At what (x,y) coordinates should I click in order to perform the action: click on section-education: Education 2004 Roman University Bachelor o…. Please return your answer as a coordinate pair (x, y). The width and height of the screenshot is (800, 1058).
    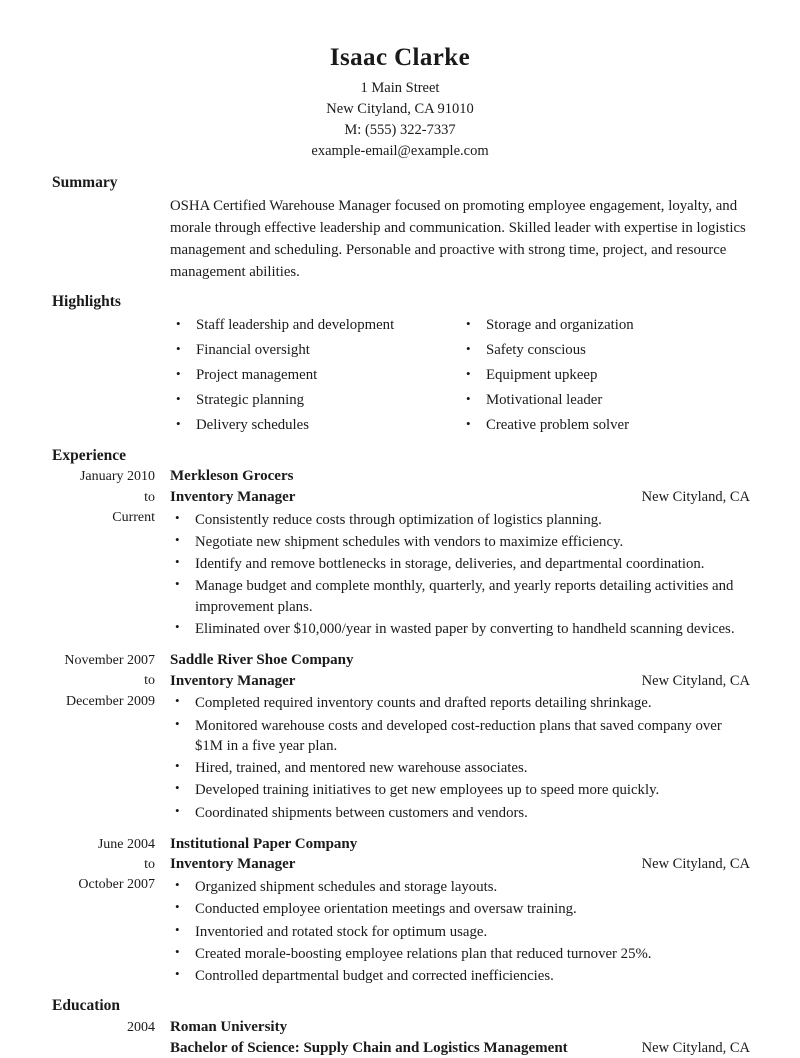
    Looking at the image, I should click on (400, 1027).